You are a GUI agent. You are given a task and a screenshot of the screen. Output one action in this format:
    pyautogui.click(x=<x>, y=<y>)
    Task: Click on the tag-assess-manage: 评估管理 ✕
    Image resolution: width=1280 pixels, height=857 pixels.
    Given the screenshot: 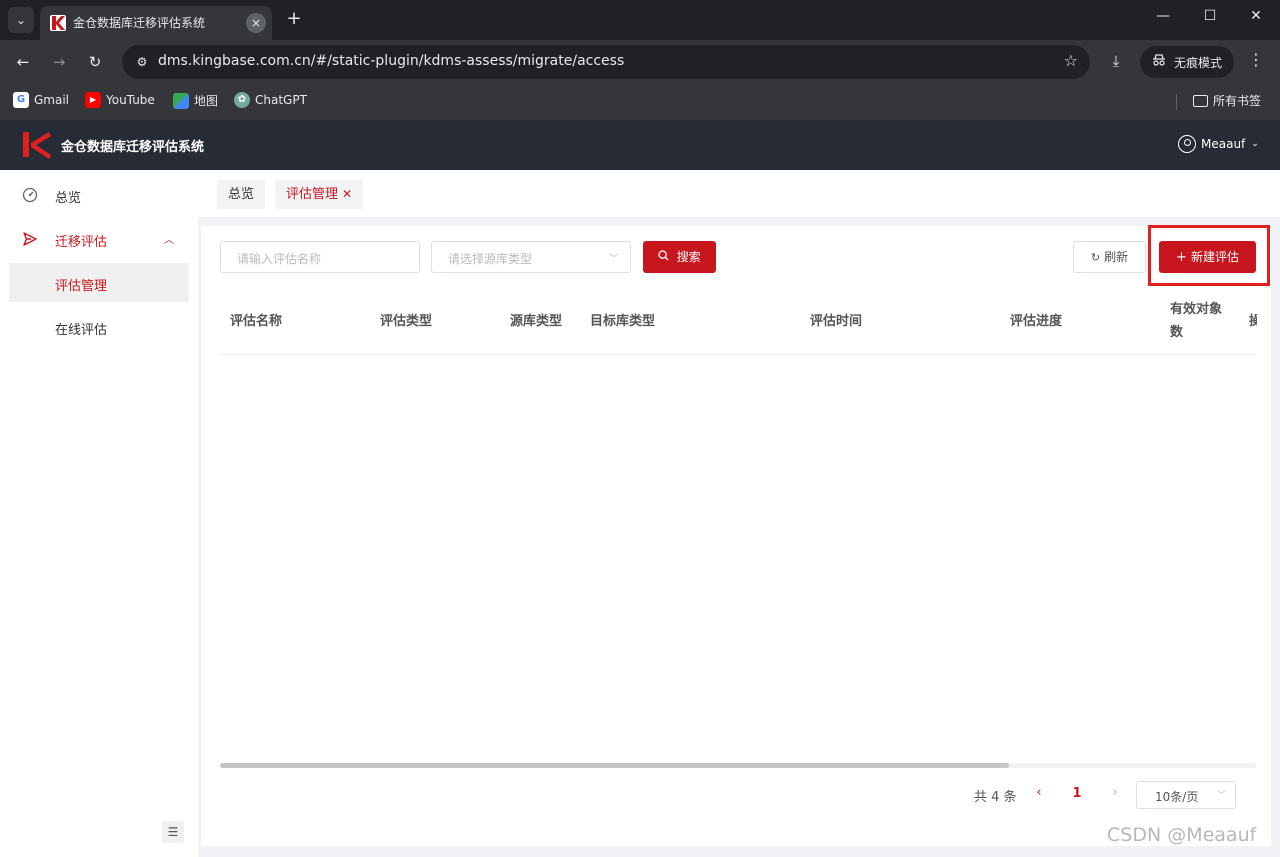 What is the action you would take?
    pyautogui.click(x=319, y=194)
    